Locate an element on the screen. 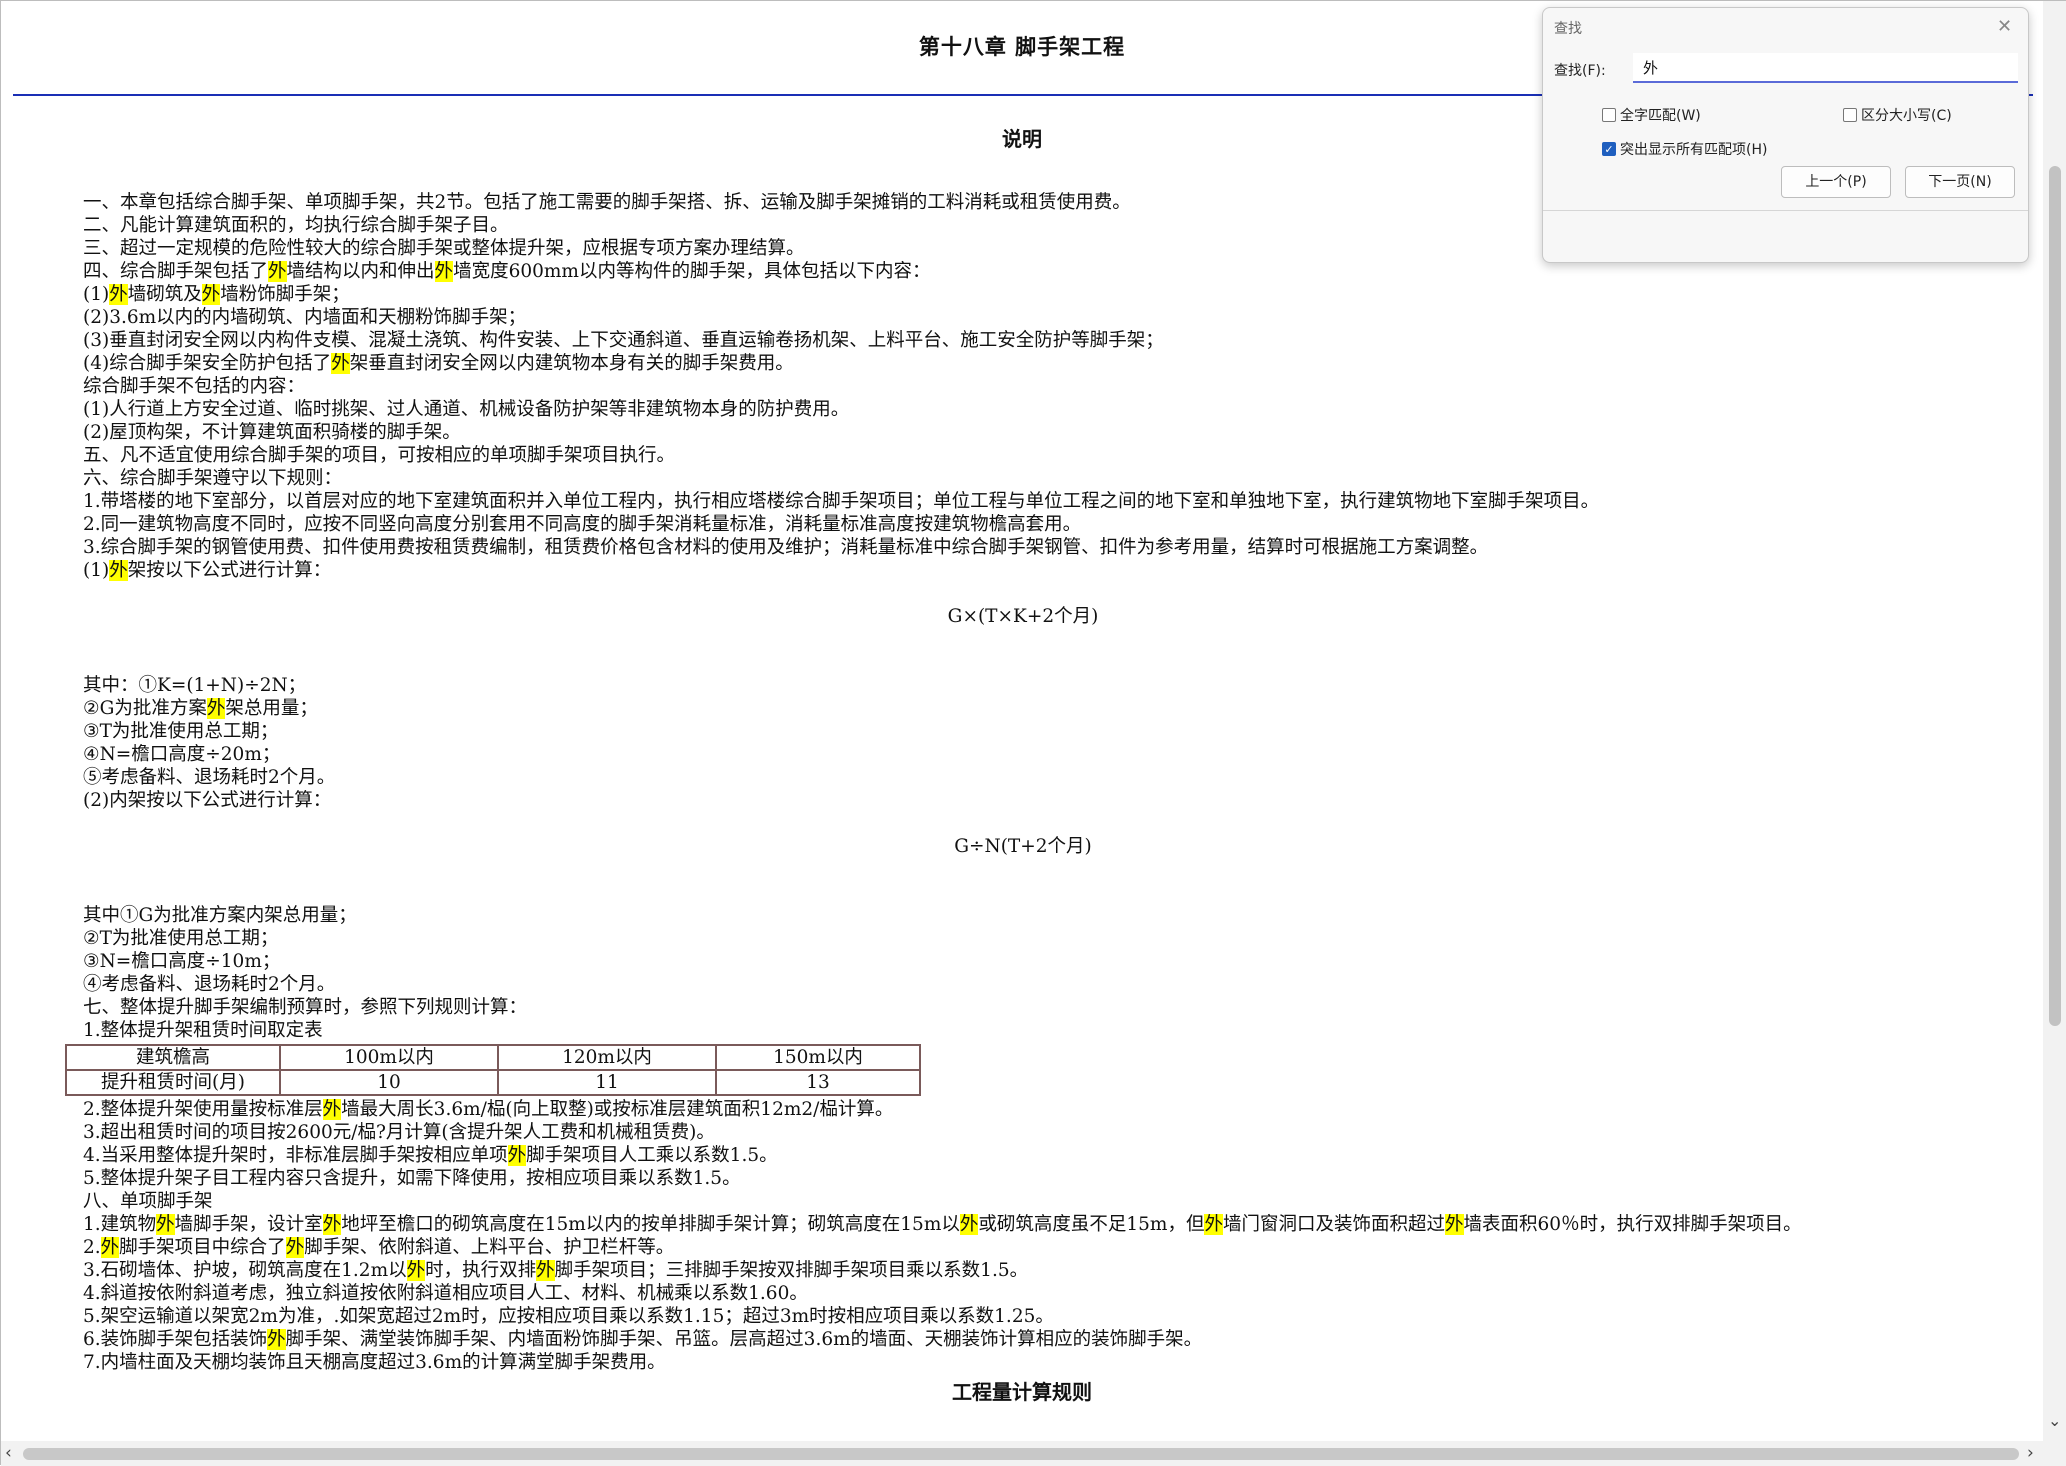 This screenshot has width=2066, height=1466. scroll-right-arrow-icon: › is located at coordinates (2030, 1453).